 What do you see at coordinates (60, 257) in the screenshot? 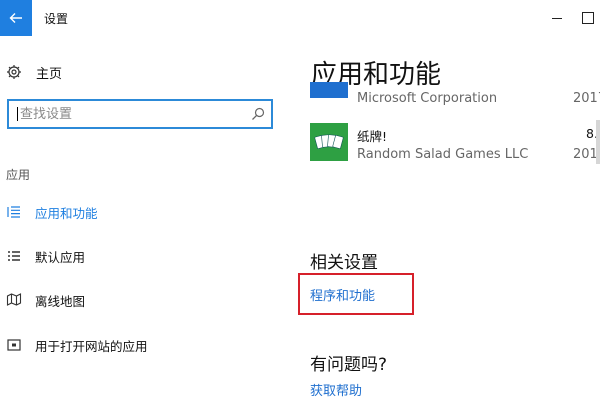
I see `sidebar-item-label: 默认应用` at bounding box center [60, 257].